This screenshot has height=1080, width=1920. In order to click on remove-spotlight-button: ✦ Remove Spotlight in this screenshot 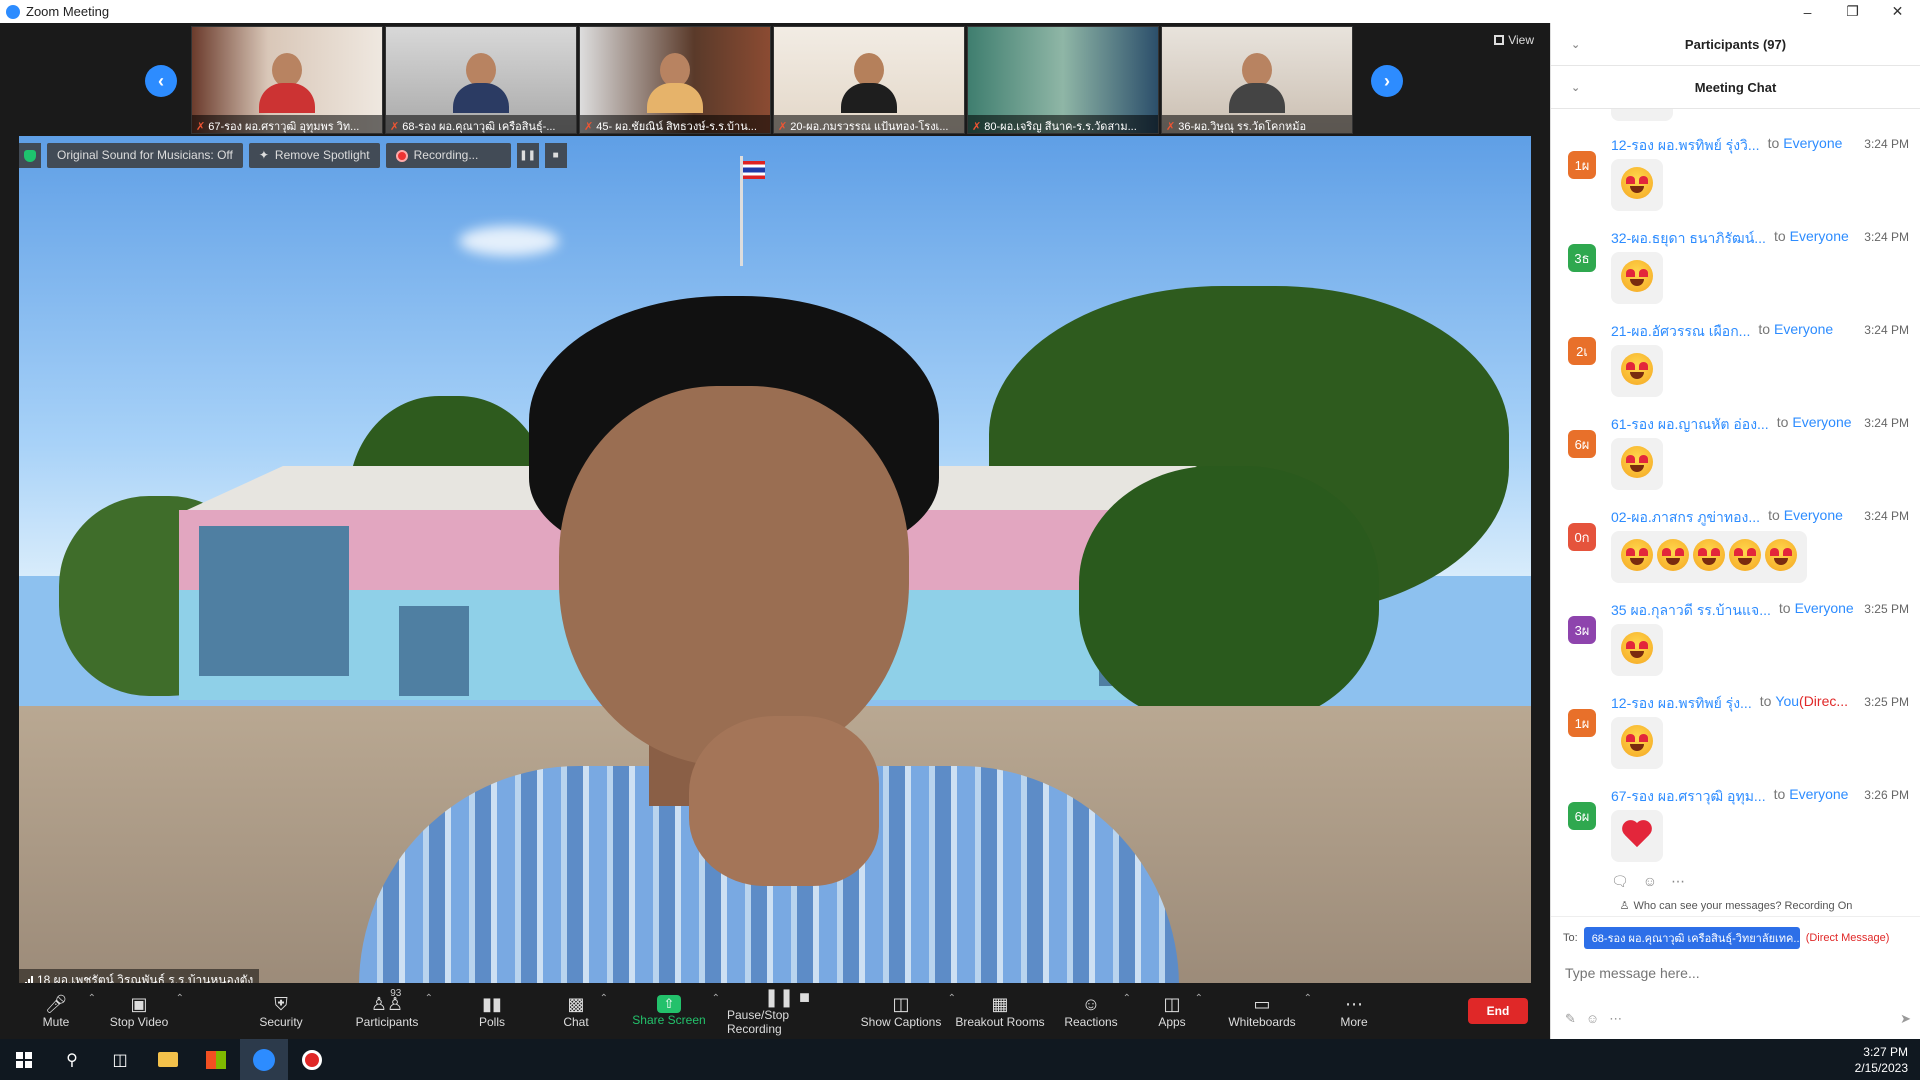, I will do `click(314, 155)`.